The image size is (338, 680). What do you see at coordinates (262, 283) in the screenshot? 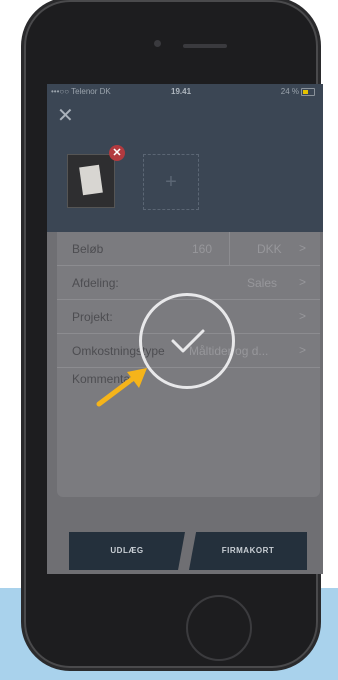
I see `department-value: Sales` at bounding box center [262, 283].